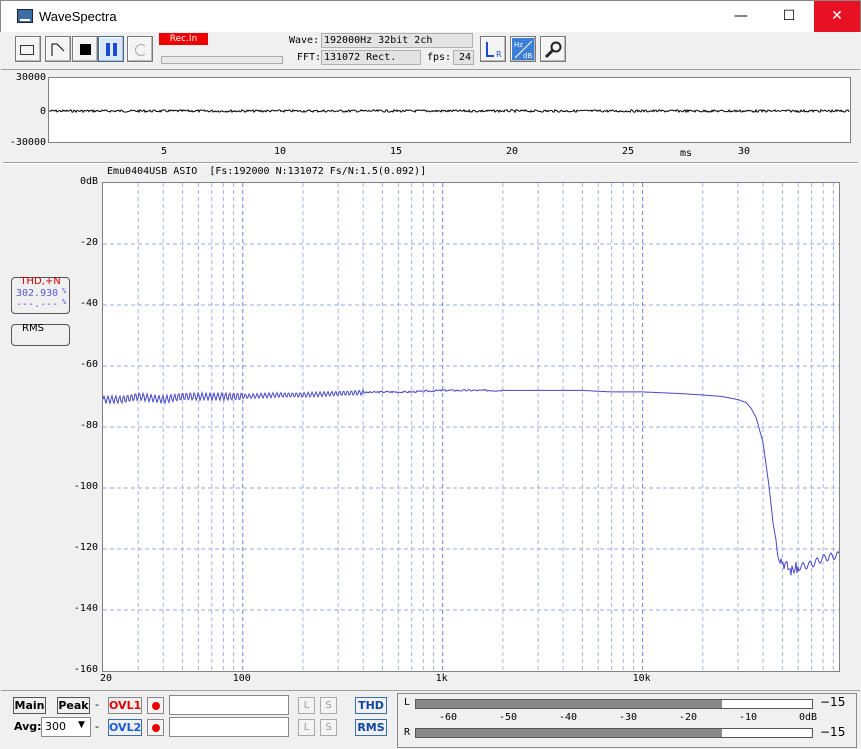 The height and width of the screenshot is (749, 861). I want to click on avg-select-value: 300, so click(55, 726).